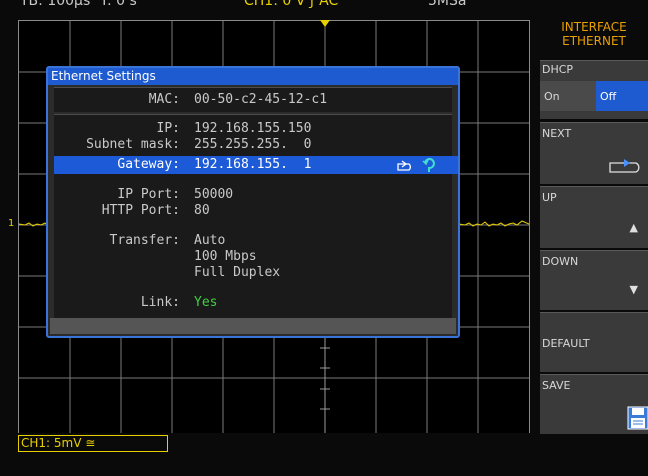 Image resolution: width=648 pixels, height=476 pixels. Describe the element at coordinates (325, 23) in the screenshot. I see `trigger-position-marker` at that location.